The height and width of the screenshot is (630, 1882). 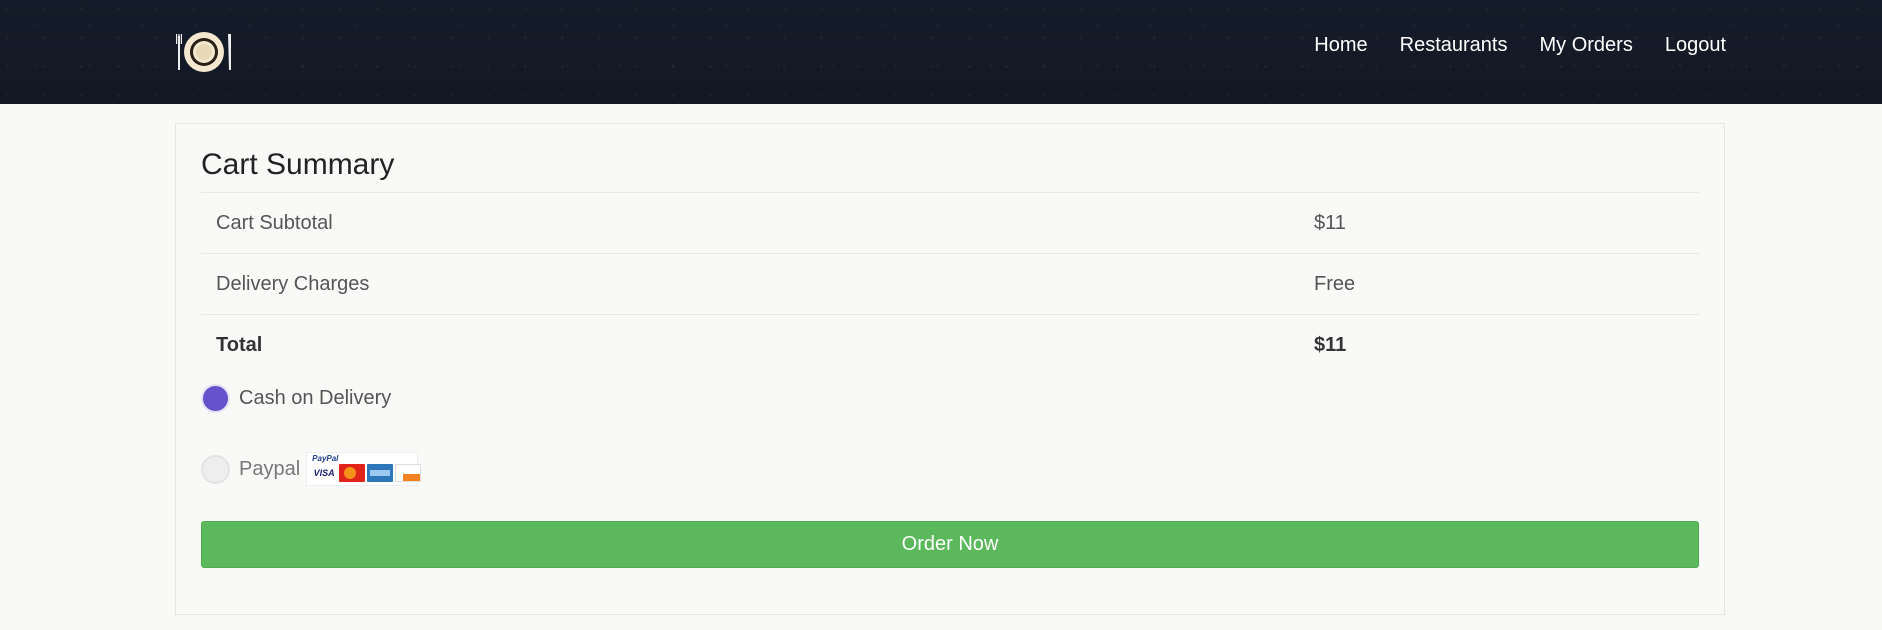 I want to click on mastercard-icon, so click(x=352, y=473).